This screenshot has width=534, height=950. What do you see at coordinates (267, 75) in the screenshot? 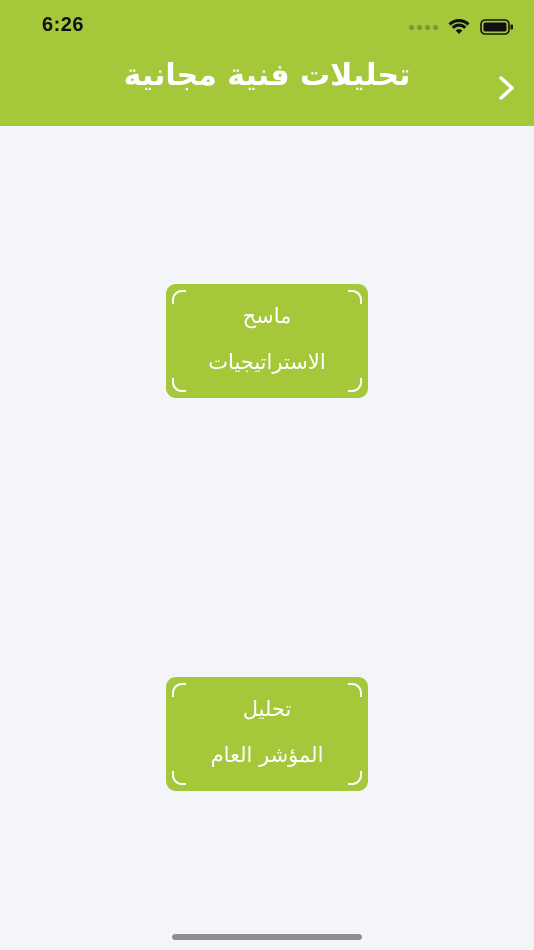
I see `page-title: تحليلات فنية مجانية` at bounding box center [267, 75].